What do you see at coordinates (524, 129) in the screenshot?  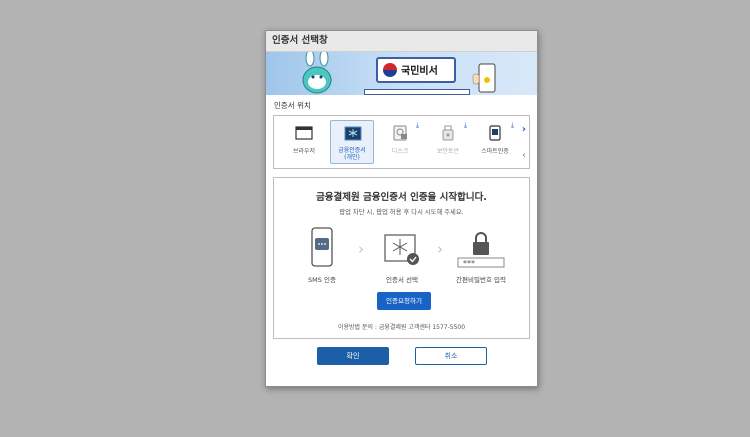 I see `scroll-right-arrow-icon: ›` at bounding box center [524, 129].